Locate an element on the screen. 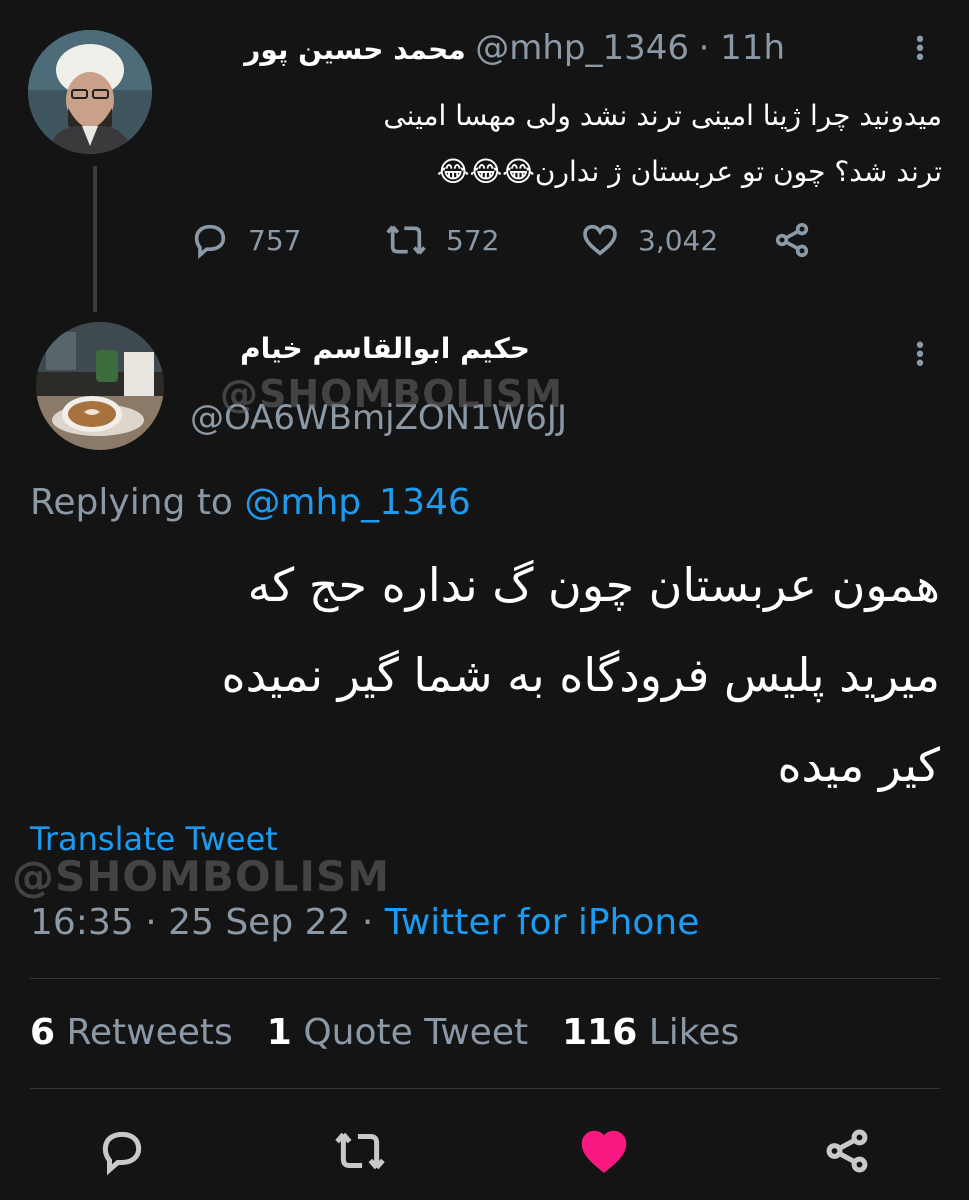 The width and height of the screenshot is (969, 1200). tweet-meta: 16:35 · 25 Sep 22 · Twitter for iPhone is located at coordinates (364, 922).